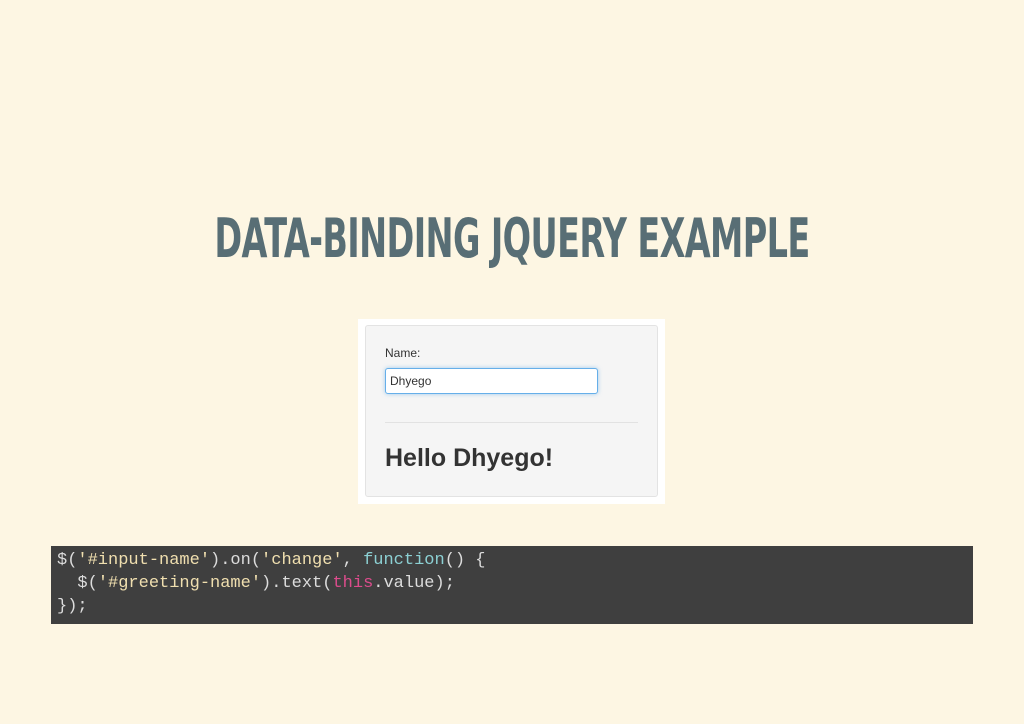  What do you see at coordinates (353, 560) in the screenshot?
I see `code-token: ,` at bounding box center [353, 560].